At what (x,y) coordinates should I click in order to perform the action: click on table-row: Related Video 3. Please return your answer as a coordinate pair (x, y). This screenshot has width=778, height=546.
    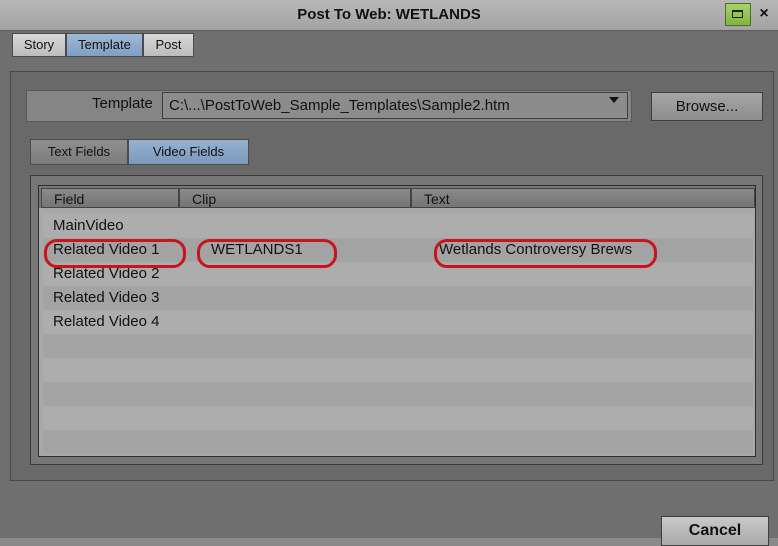
    Looking at the image, I should click on (398, 298).